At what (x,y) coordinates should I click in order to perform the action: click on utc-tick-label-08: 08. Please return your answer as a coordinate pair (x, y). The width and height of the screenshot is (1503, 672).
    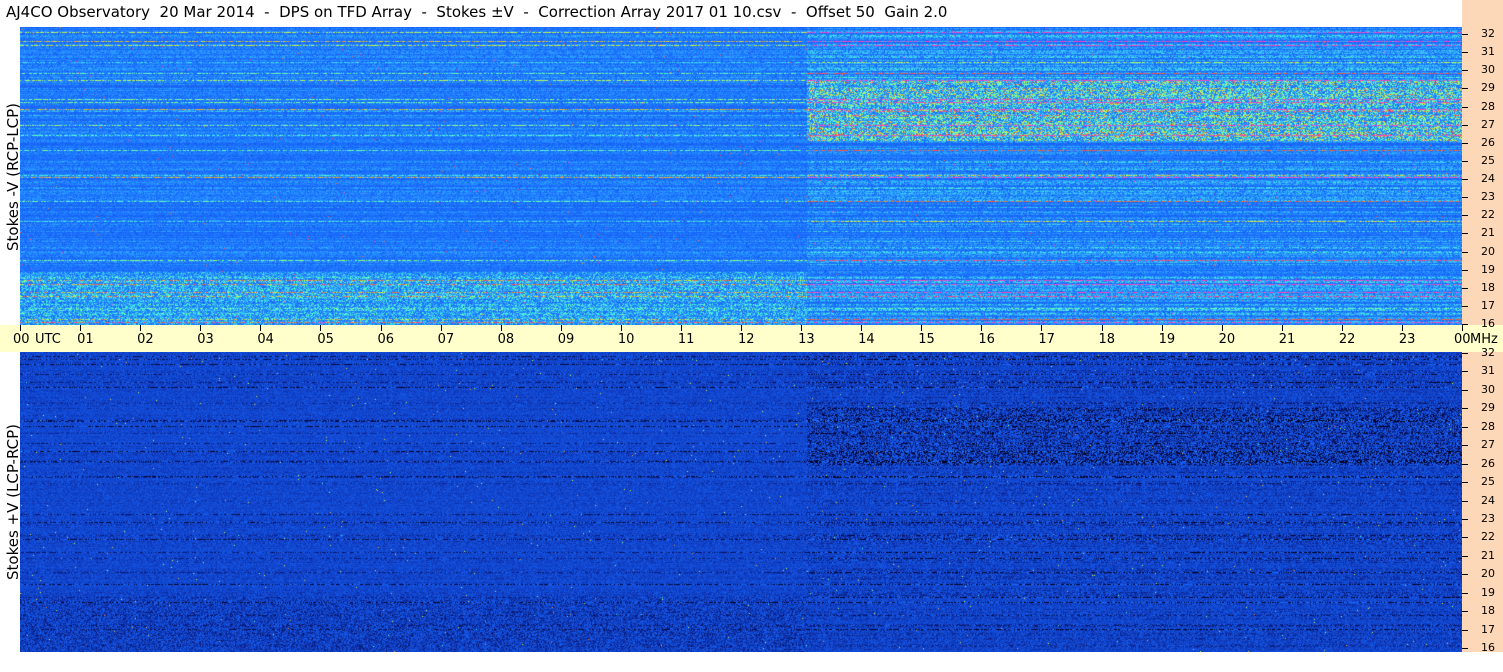
    Looking at the image, I should click on (506, 339).